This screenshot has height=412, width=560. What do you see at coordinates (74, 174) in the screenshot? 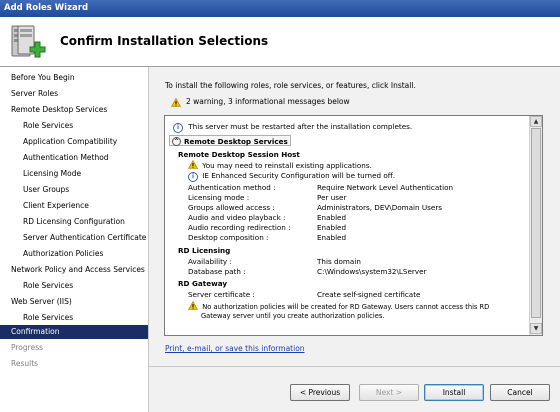
I see `nav-item-licensing-mode: Licensing Mode` at bounding box center [74, 174].